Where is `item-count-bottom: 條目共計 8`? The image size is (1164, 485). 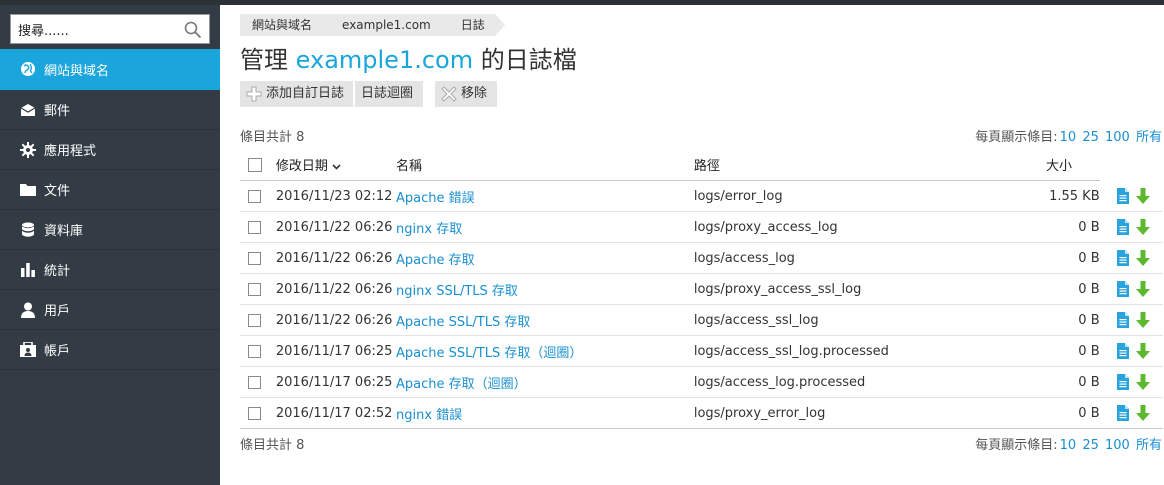
item-count-bottom: 條目共計 8 is located at coordinates (272, 445).